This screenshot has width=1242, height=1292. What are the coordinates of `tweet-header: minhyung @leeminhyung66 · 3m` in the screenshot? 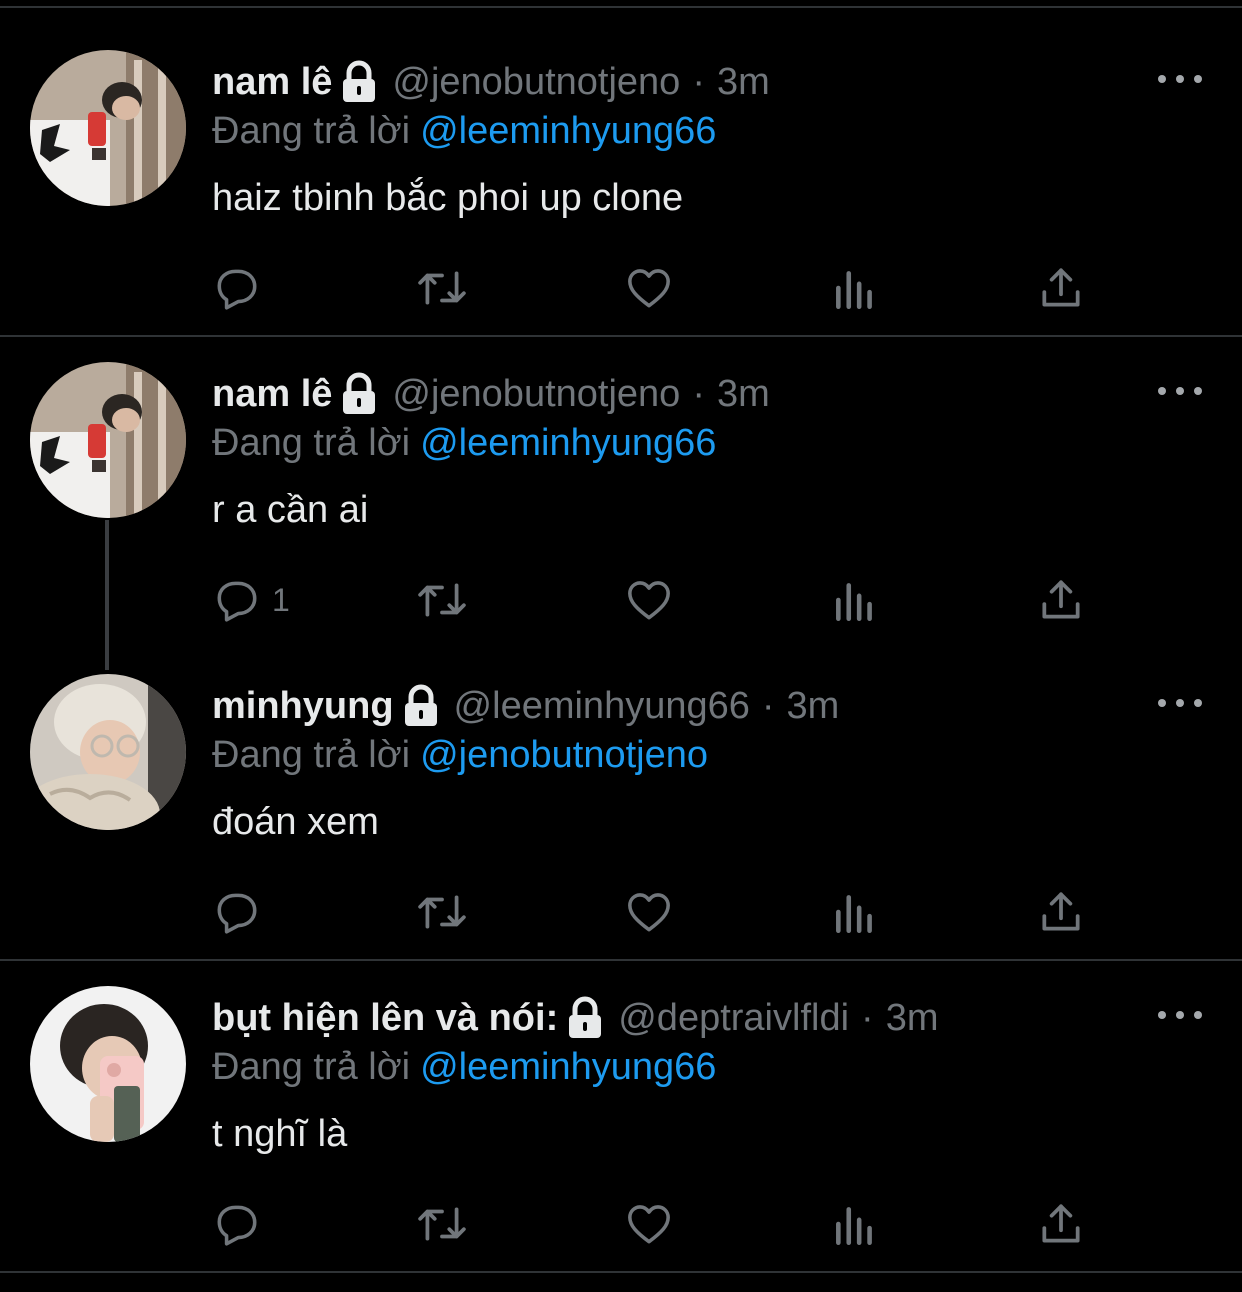 It's located at (525, 706).